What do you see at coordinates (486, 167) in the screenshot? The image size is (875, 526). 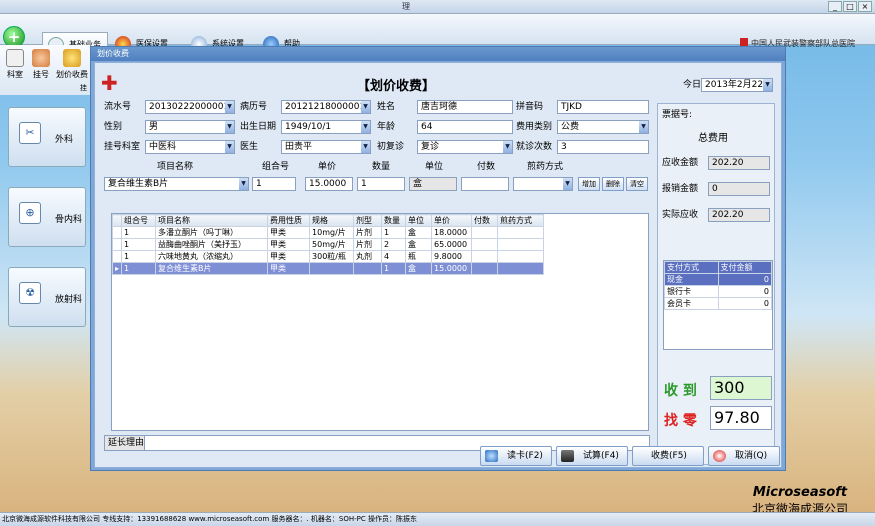 I see `entry-paid-label: 付数` at bounding box center [486, 167].